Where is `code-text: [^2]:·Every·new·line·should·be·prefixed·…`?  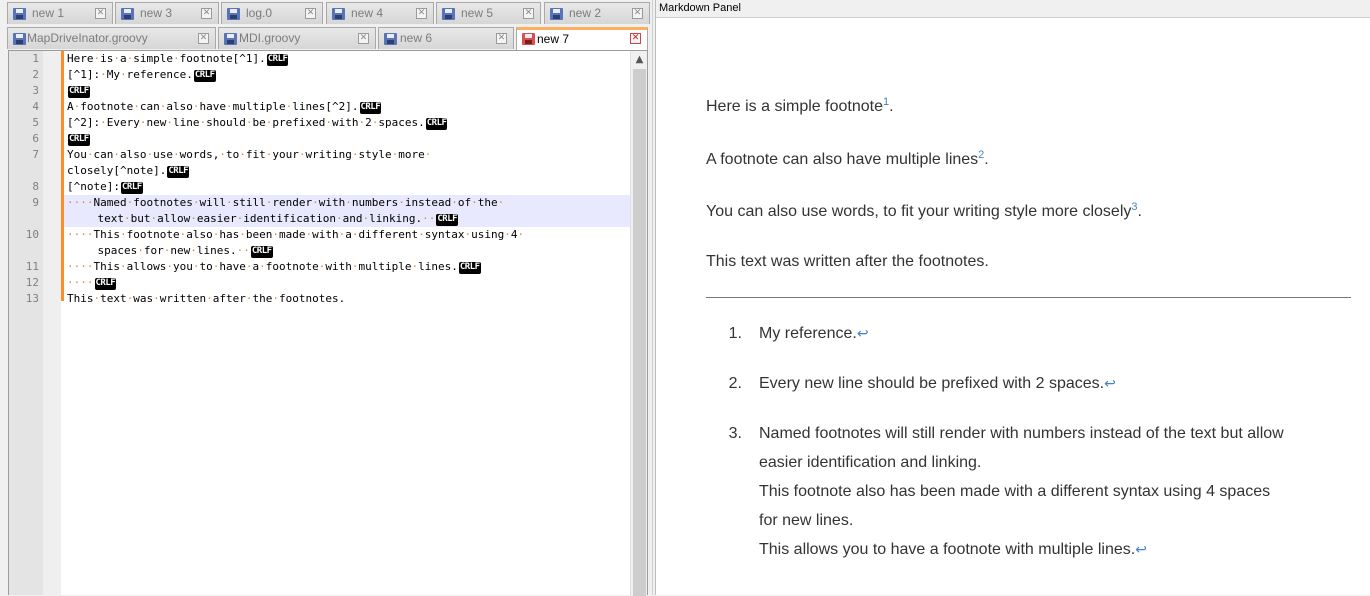
code-text: [^2]:·Every·new·line·should·be·prefixed·… is located at coordinates (246, 122).